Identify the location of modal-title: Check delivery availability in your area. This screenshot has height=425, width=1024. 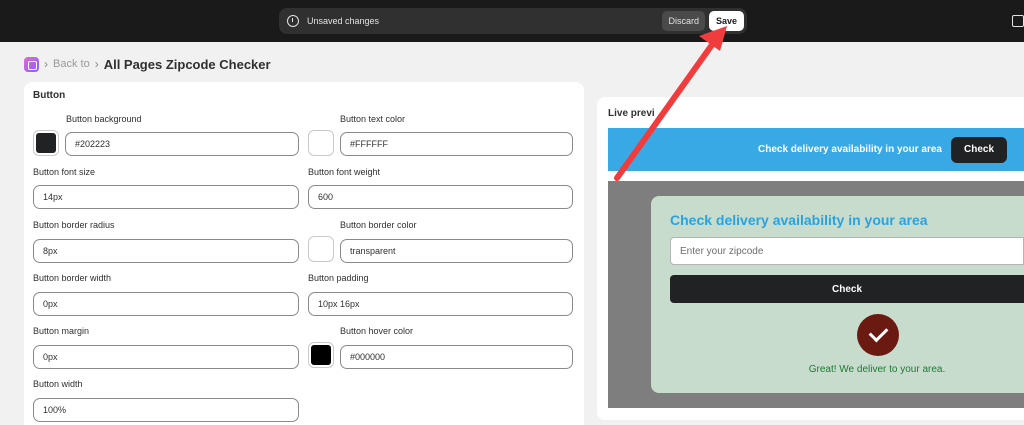
(799, 220).